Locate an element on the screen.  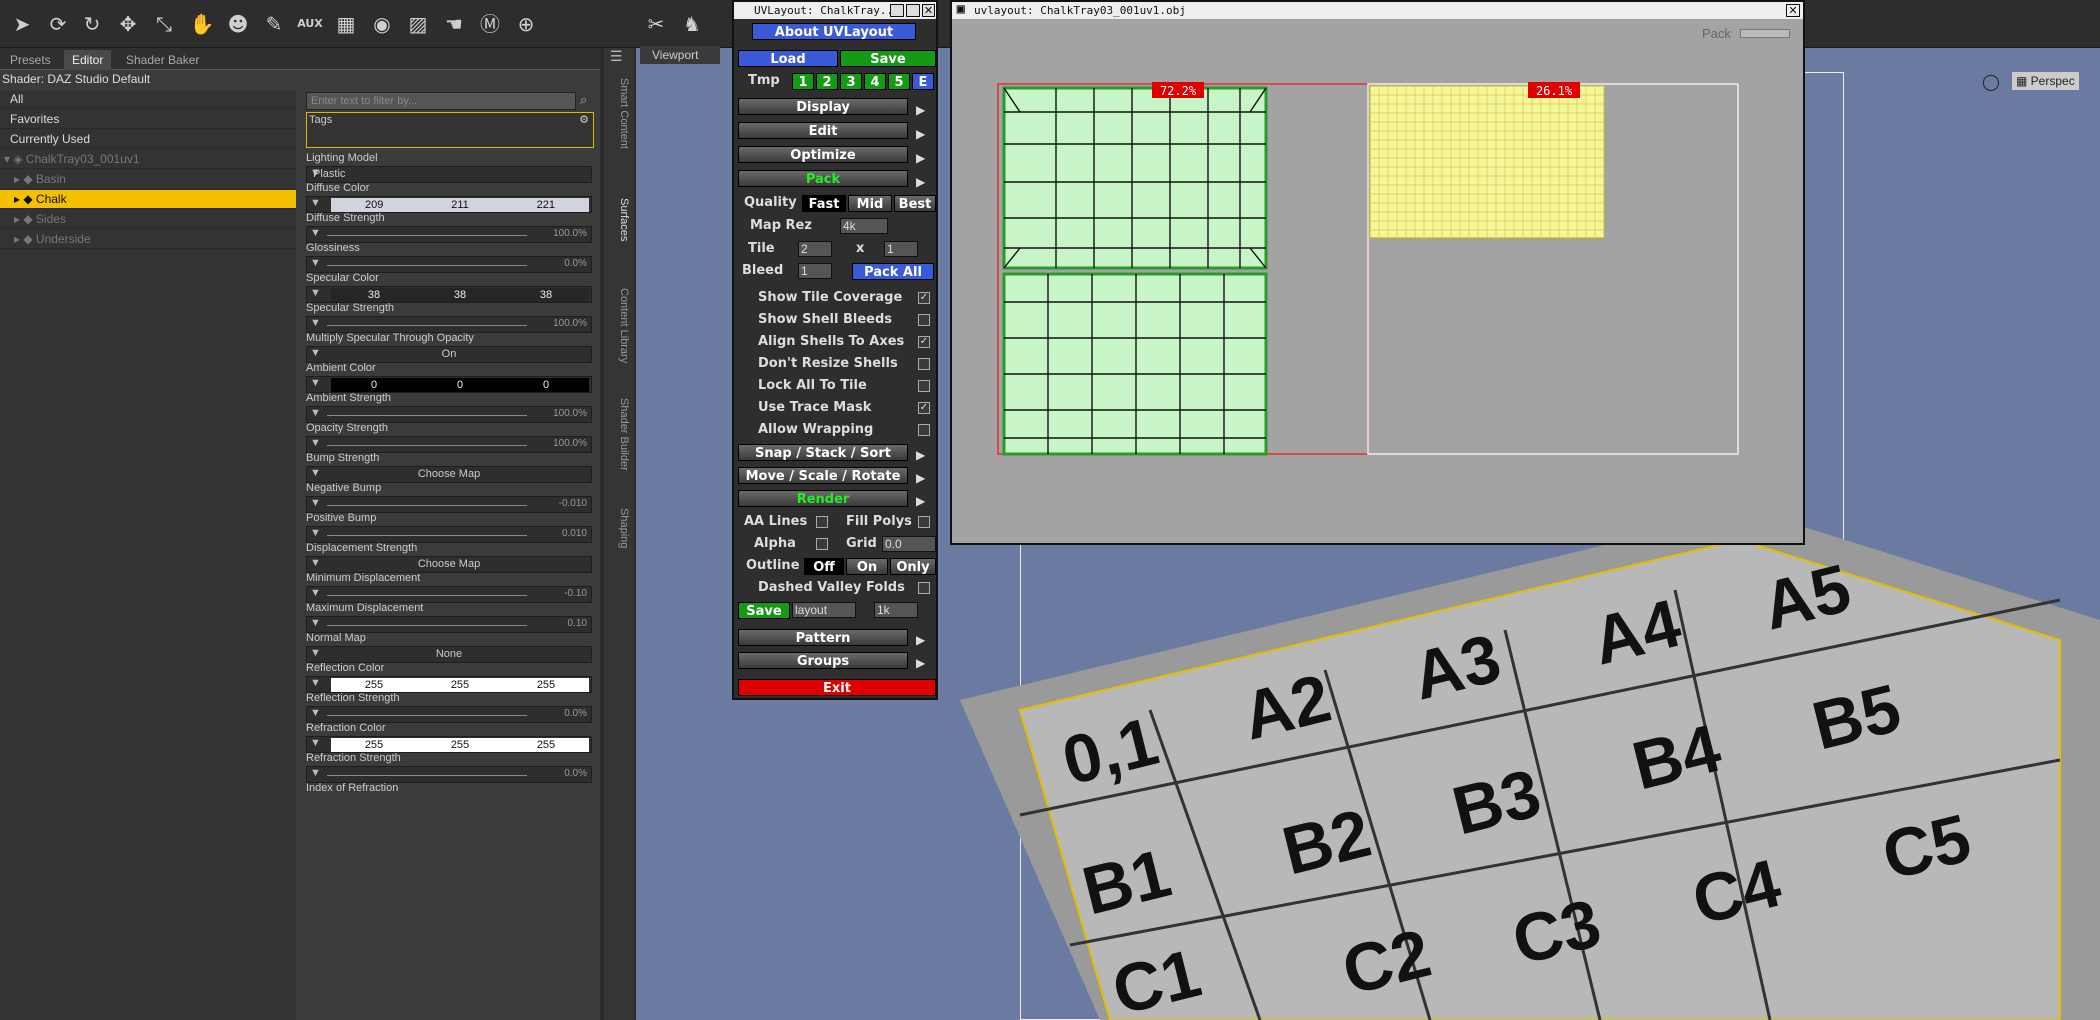
color-values: 0 0 0 is located at coordinates (460, 385).